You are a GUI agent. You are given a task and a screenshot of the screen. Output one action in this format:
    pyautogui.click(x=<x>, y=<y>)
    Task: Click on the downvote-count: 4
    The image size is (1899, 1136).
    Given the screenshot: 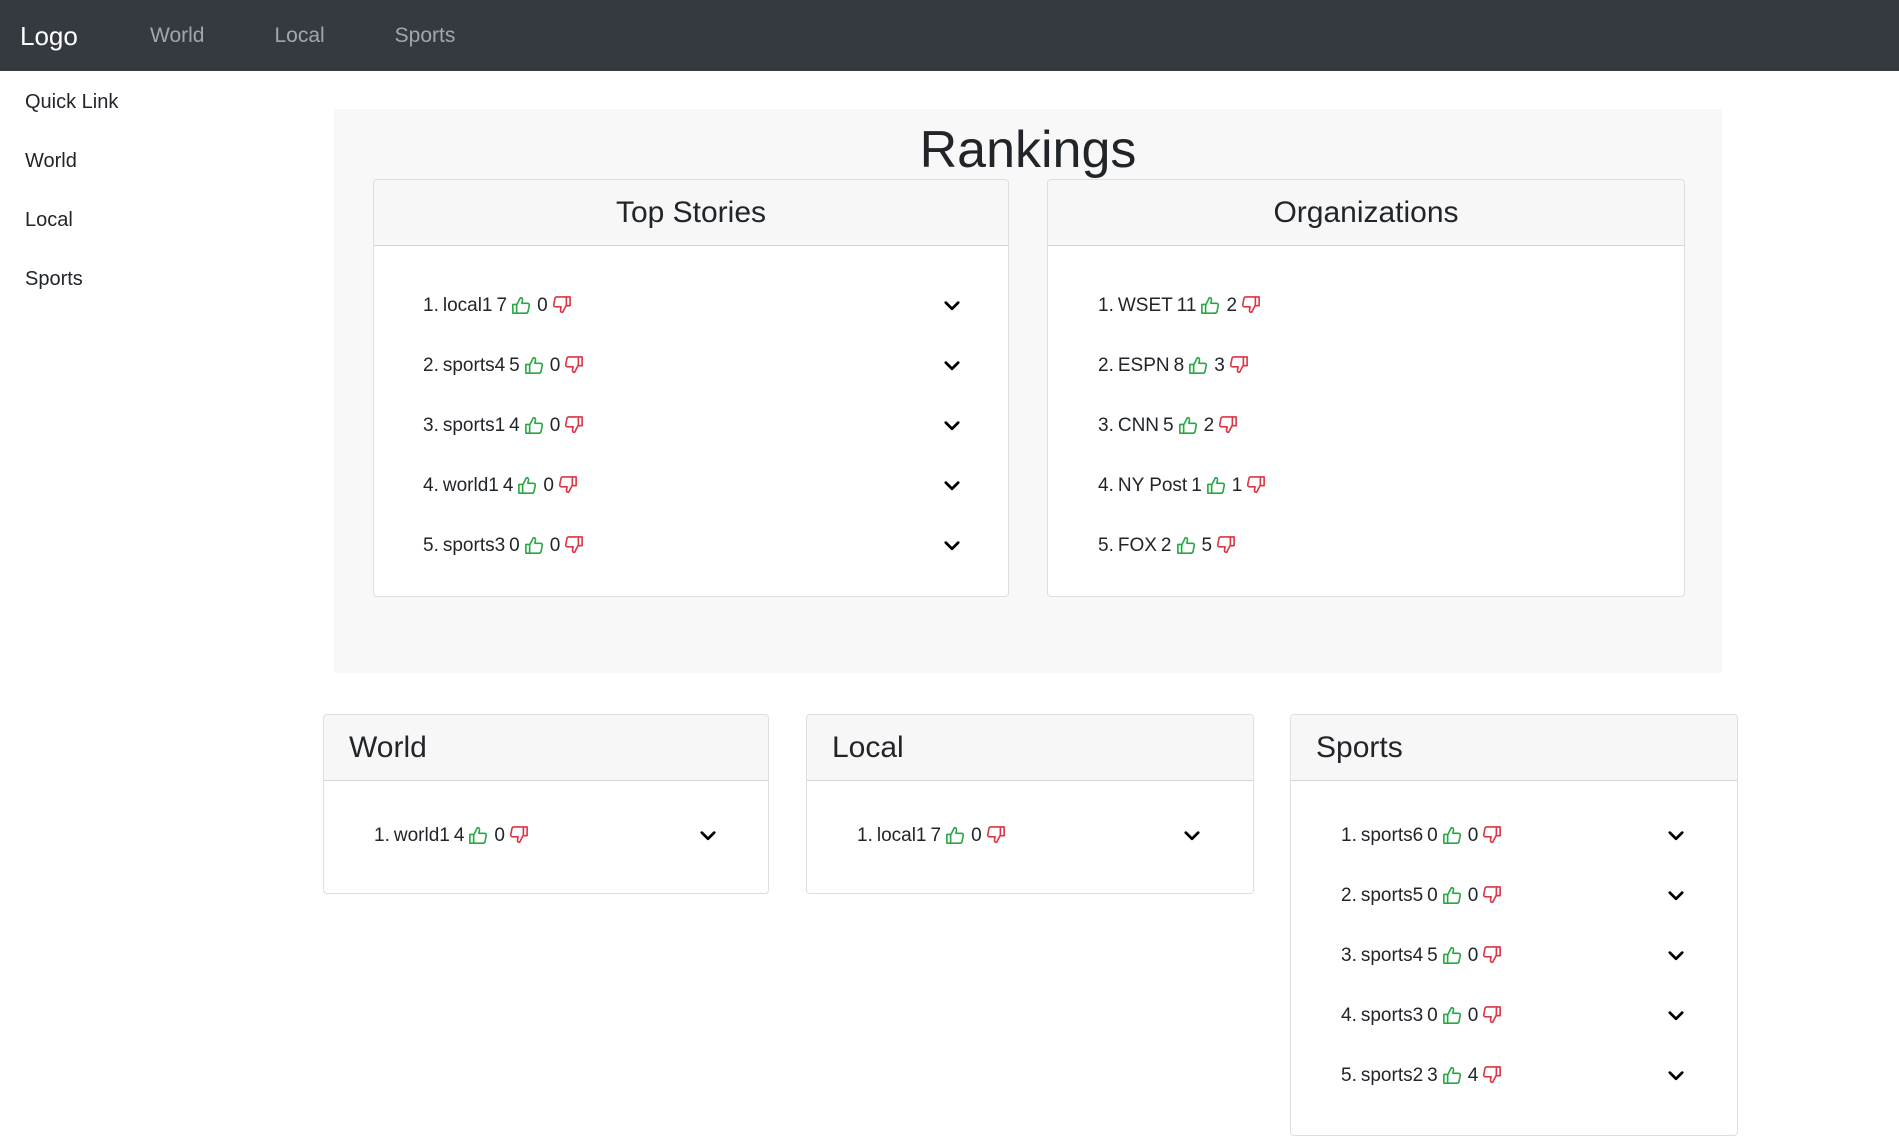 What is the action you would take?
    pyautogui.click(x=1473, y=1075)
    